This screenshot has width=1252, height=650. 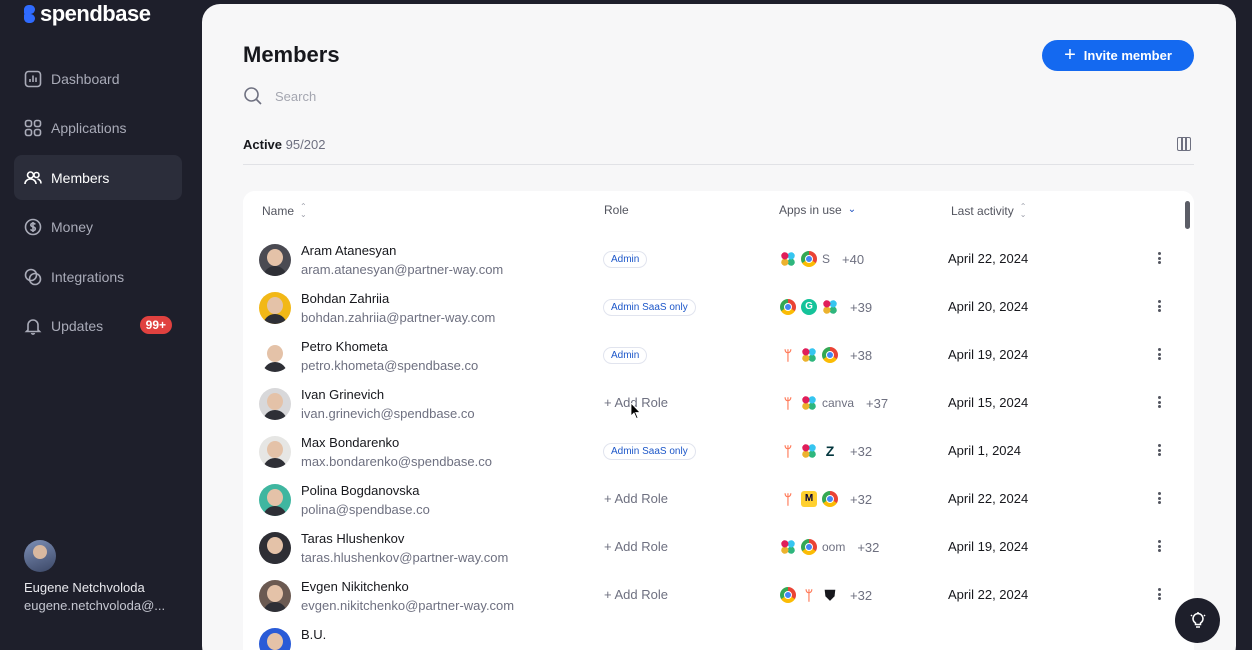 I want to click on link-icon, so click(x=33, y=277).